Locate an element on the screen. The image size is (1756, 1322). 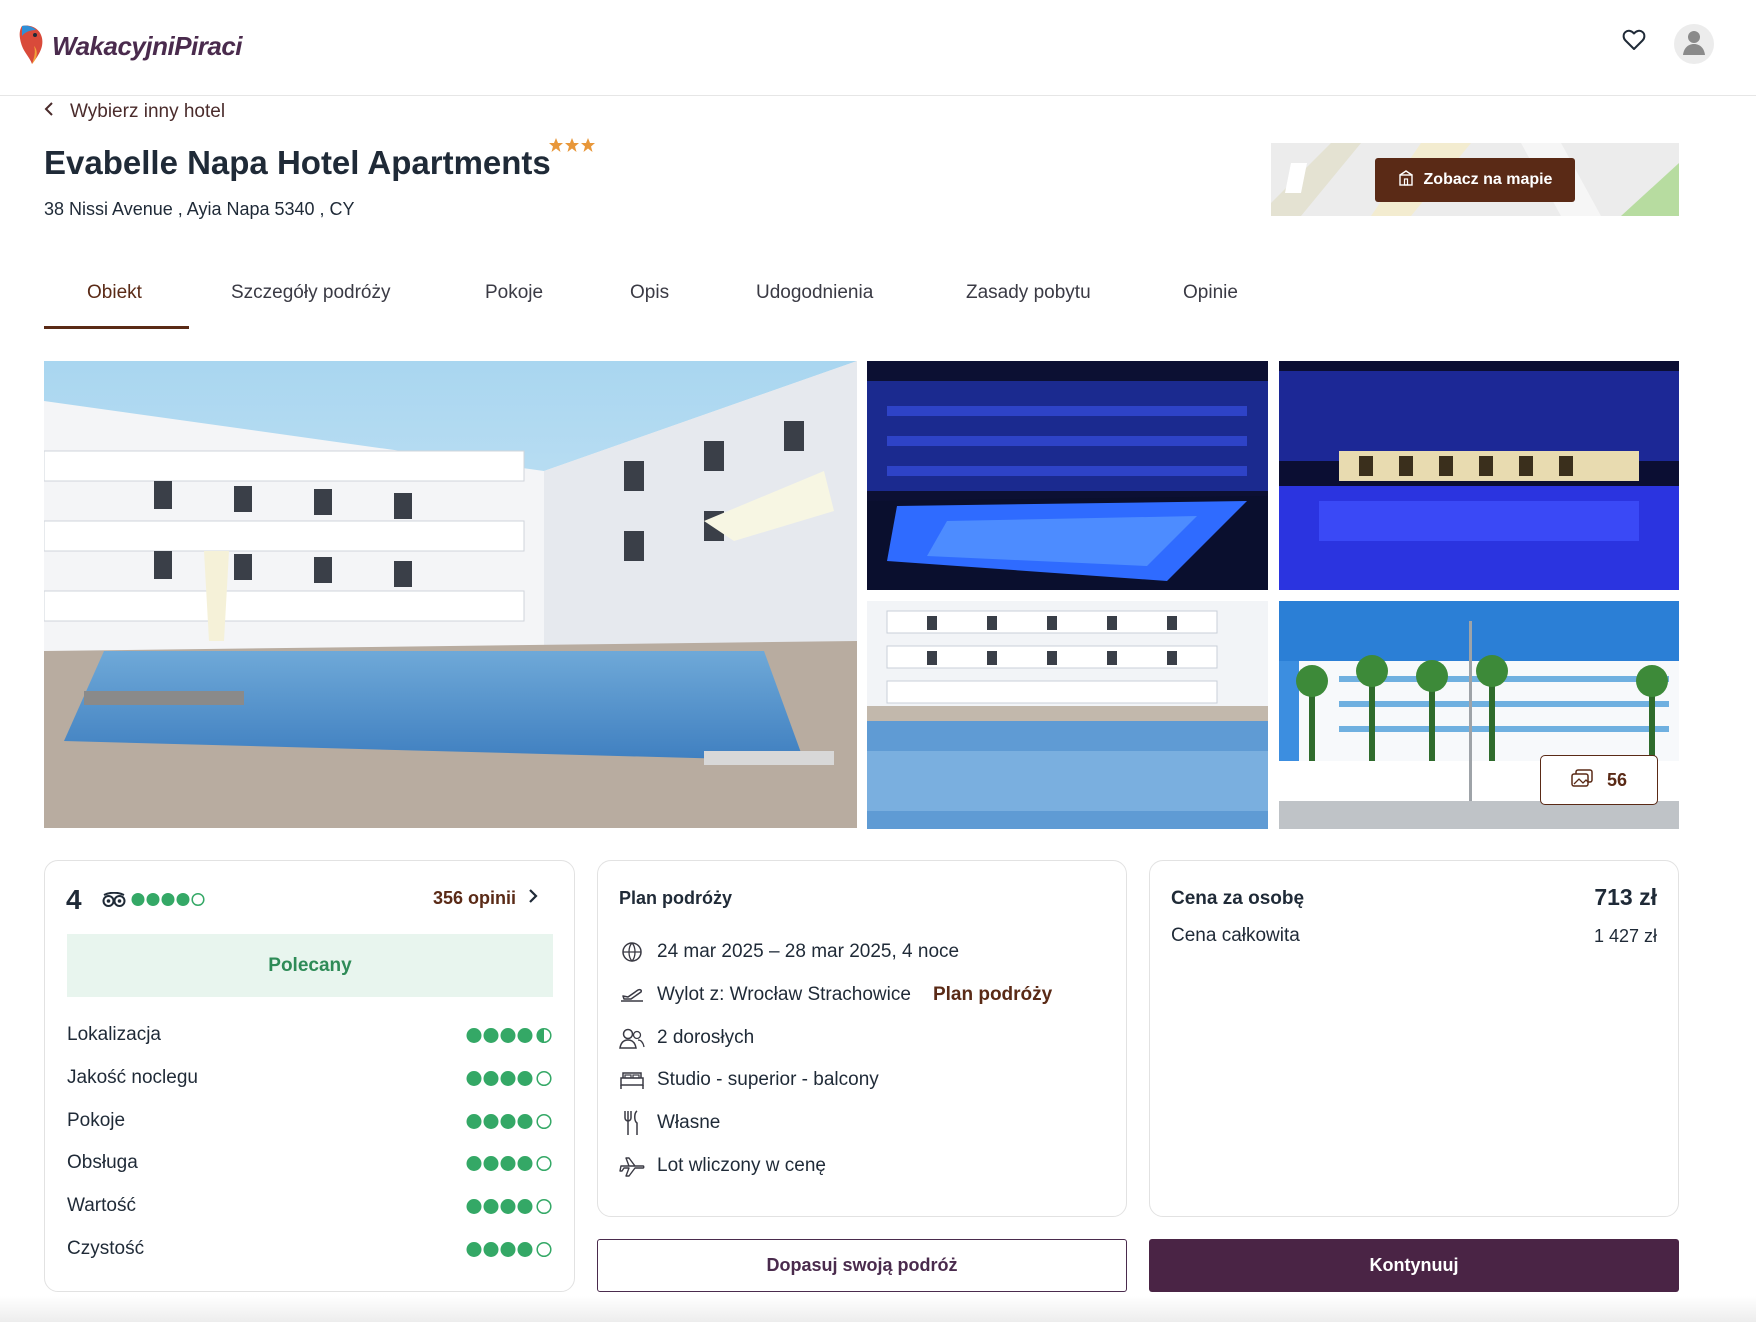
rating-label: Lokalizacja is located at coordinates (114, 1034).